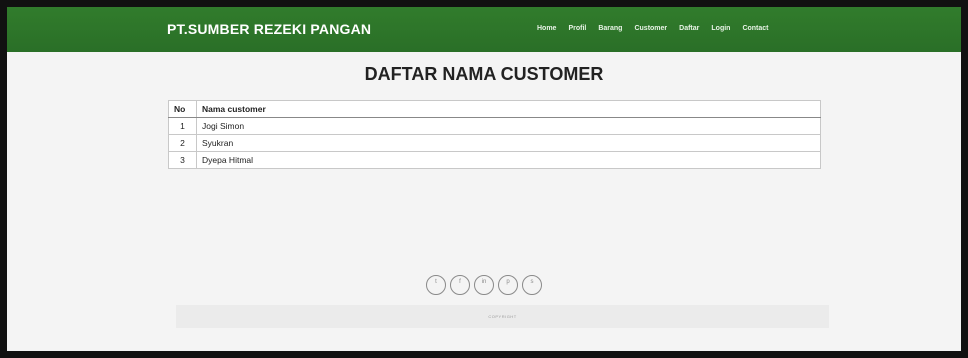 The image size is (968, 358). What do you see at coordinates (720, 28) in the screenshot?
I see `nav-login: Login` at bounding box center [720, 28].